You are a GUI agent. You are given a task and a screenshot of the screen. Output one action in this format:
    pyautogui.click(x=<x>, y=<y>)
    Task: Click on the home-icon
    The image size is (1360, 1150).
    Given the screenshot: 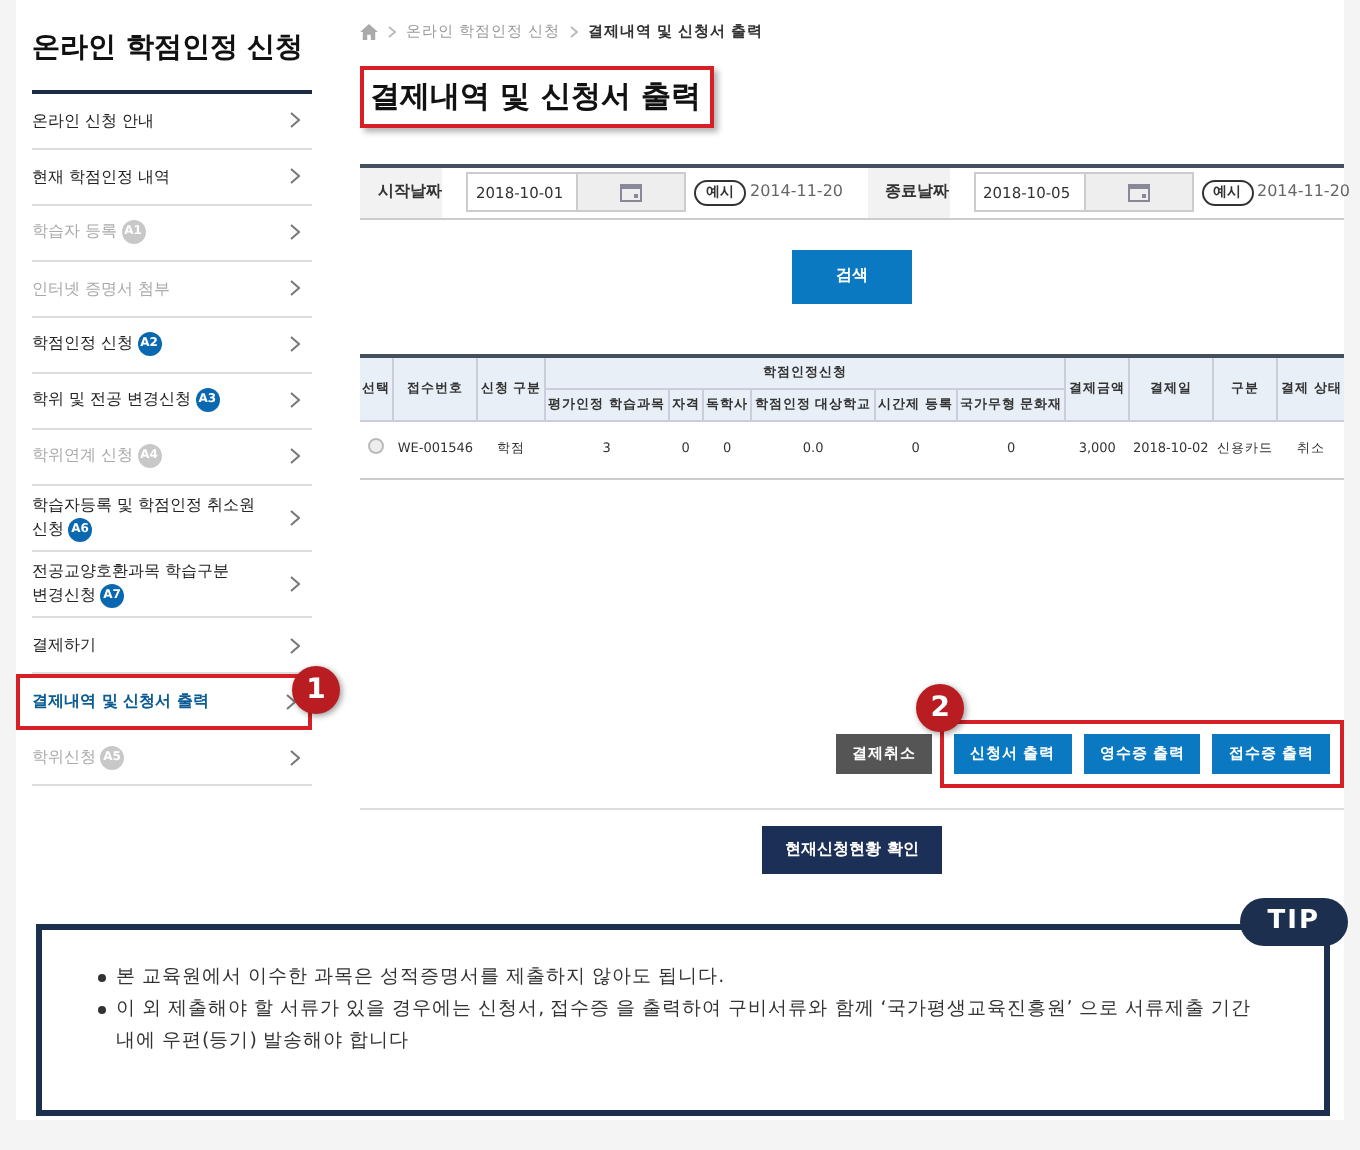 What is the action you would take?
    pyautogui.click(x=369, y=31)
    